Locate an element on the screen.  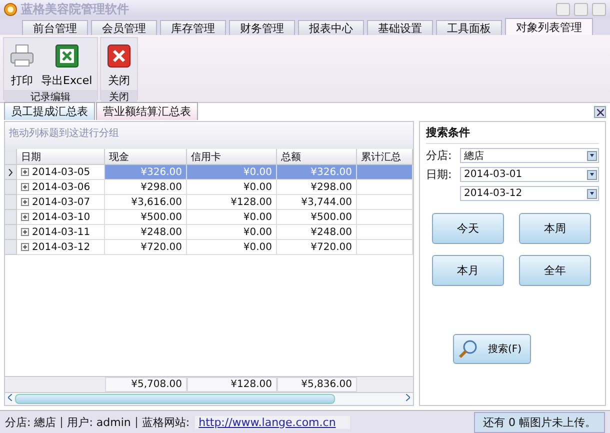
column-header: 总额 is located at coordinates (317, 157).